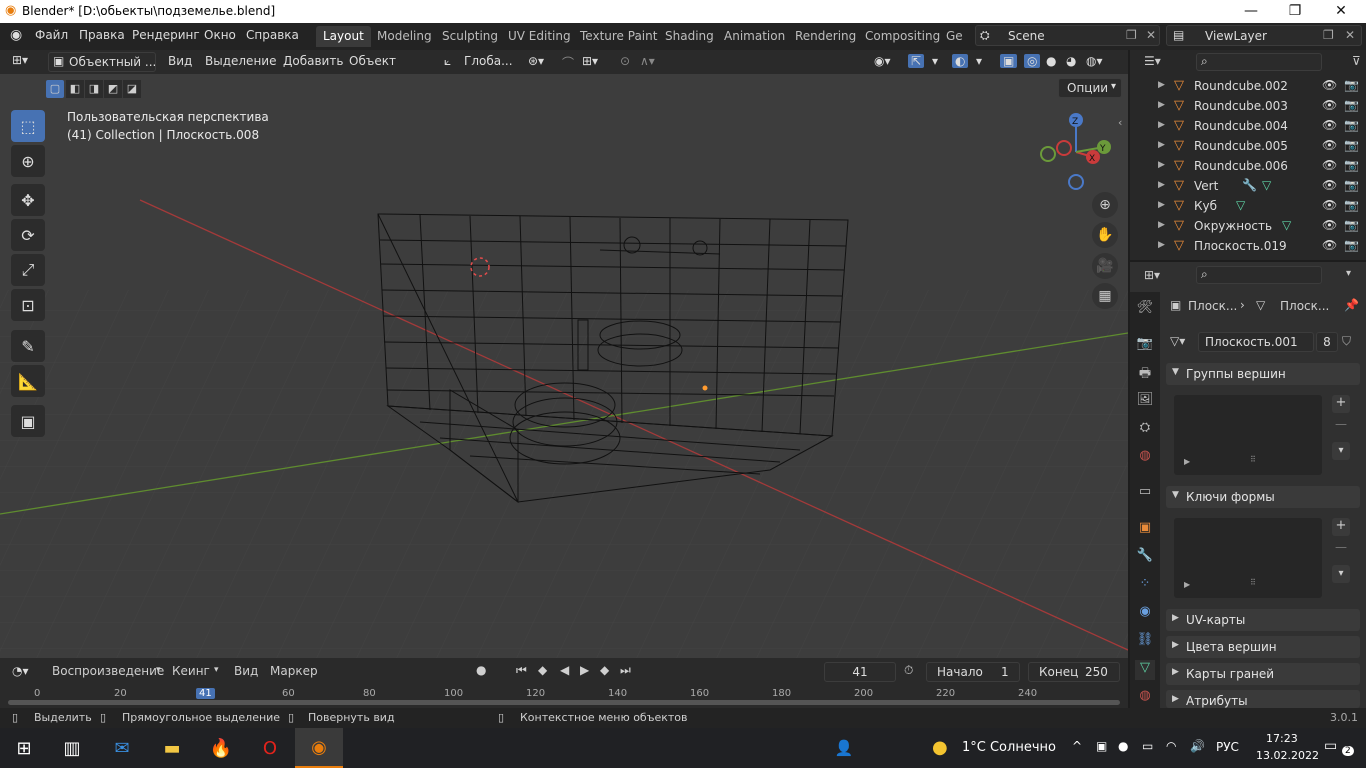 This screenshot has width=1366, height=768. I want to click on select-box-tool: ⬚, so click(28, 126).